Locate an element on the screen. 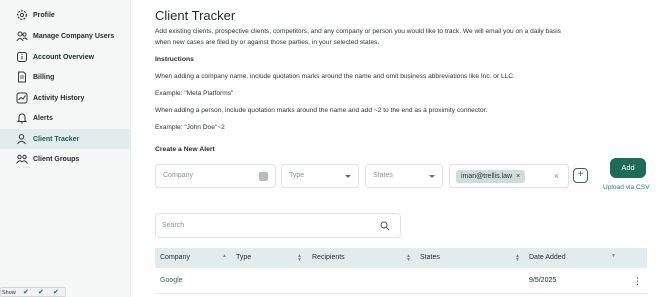 The height and width of the screenshot is (297, 670). sort-asc-icon: ▲ is located at coordinates (224, 256).